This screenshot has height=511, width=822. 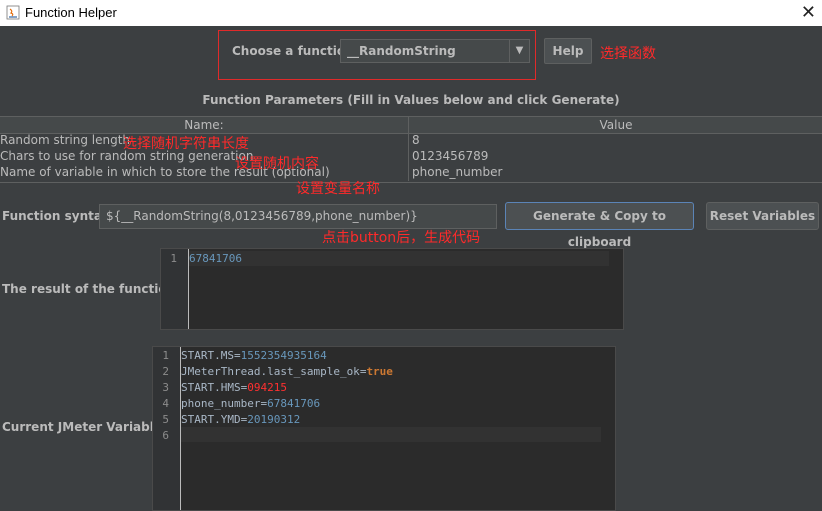 What do you see at coordinates (519, 51) in the screenshot?
I see `dropdown-arrow-icon: ▼` at bounding box center [519, 51].